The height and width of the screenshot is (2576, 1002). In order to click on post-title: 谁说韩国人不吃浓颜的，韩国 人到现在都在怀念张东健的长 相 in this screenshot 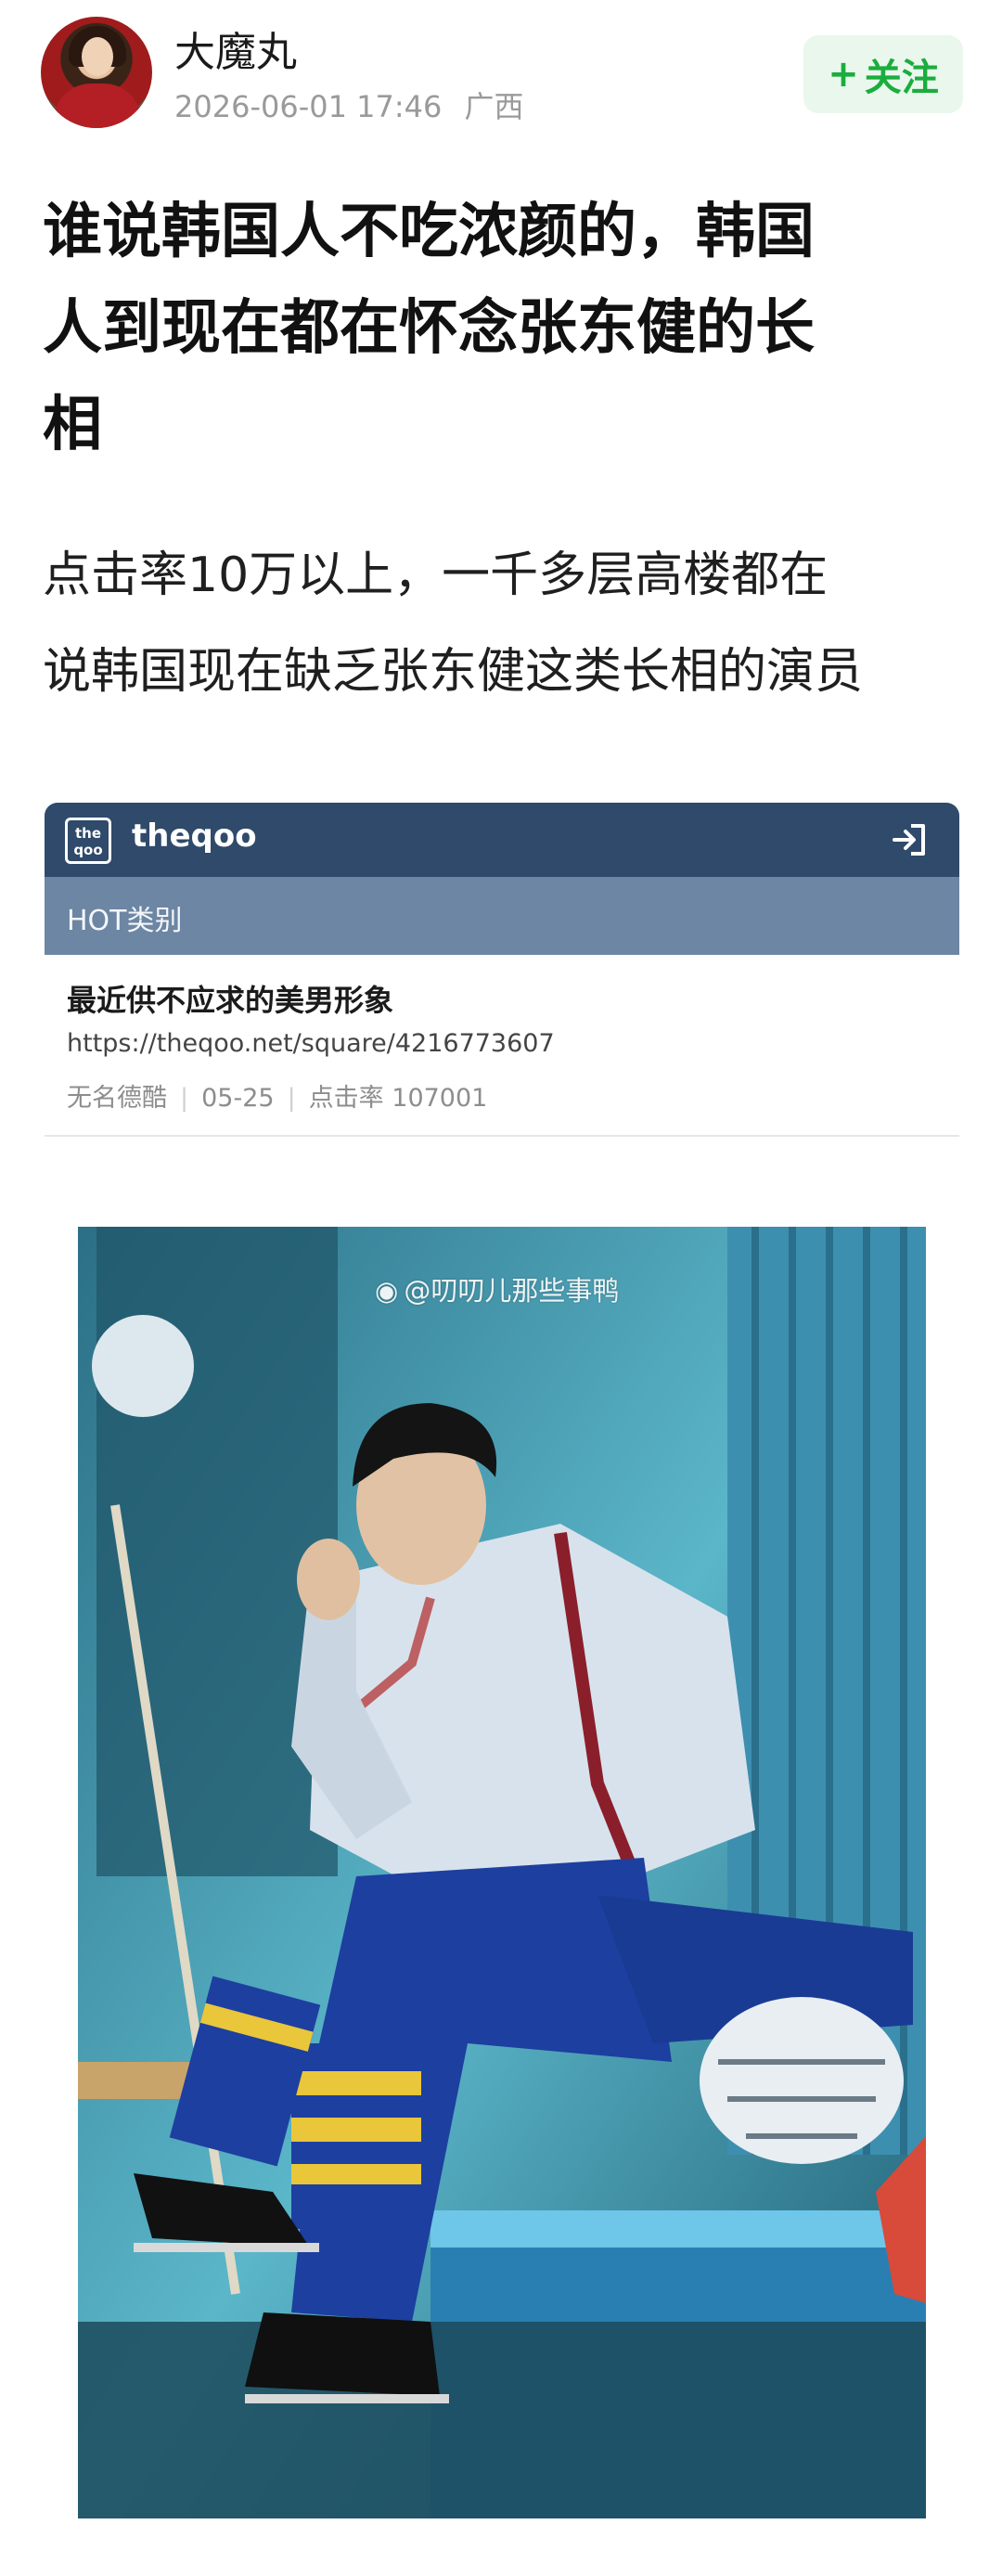, I will do `click(502, 328)`.